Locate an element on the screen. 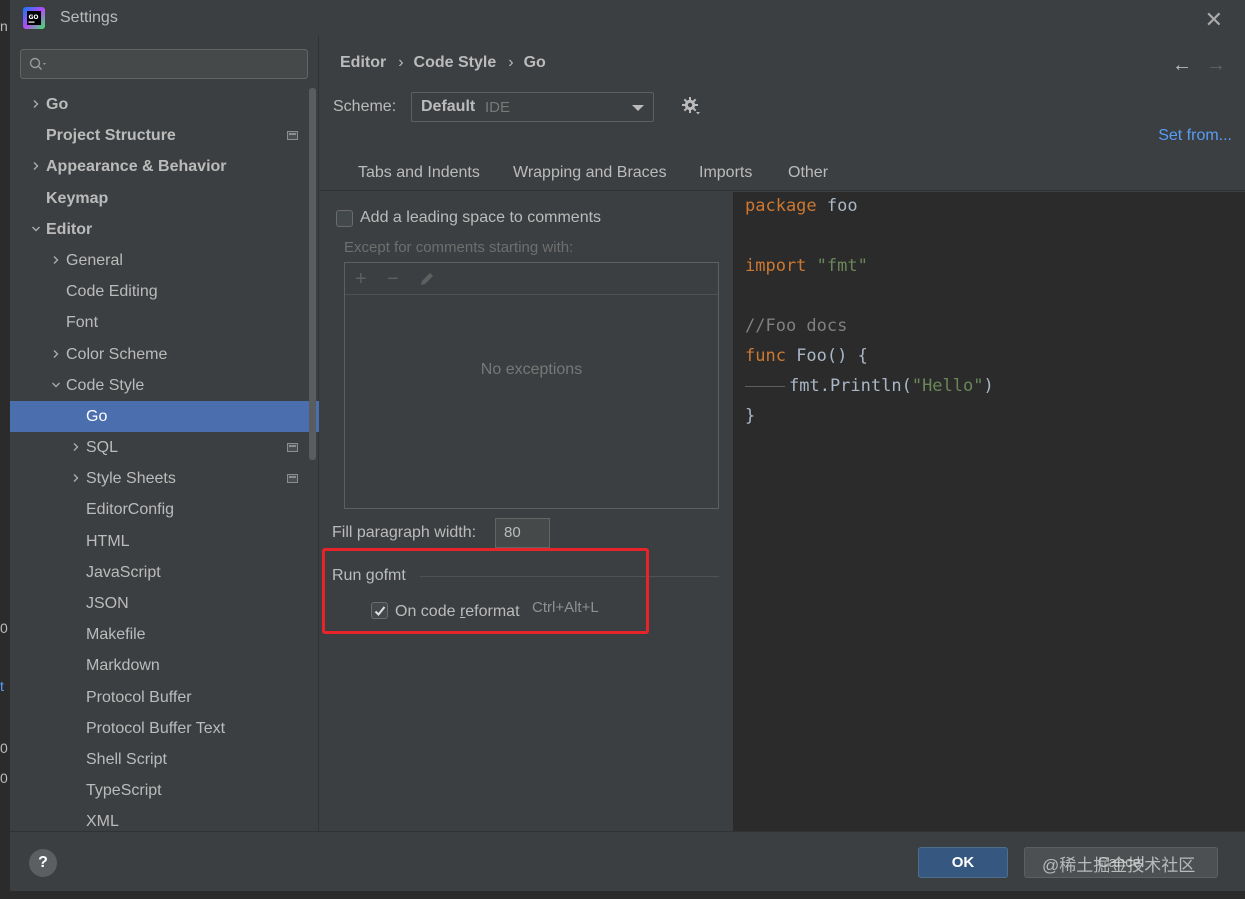 This screenshot has width=1245, height=899. leading-space-checkbox is located at coordinates (344, 218).